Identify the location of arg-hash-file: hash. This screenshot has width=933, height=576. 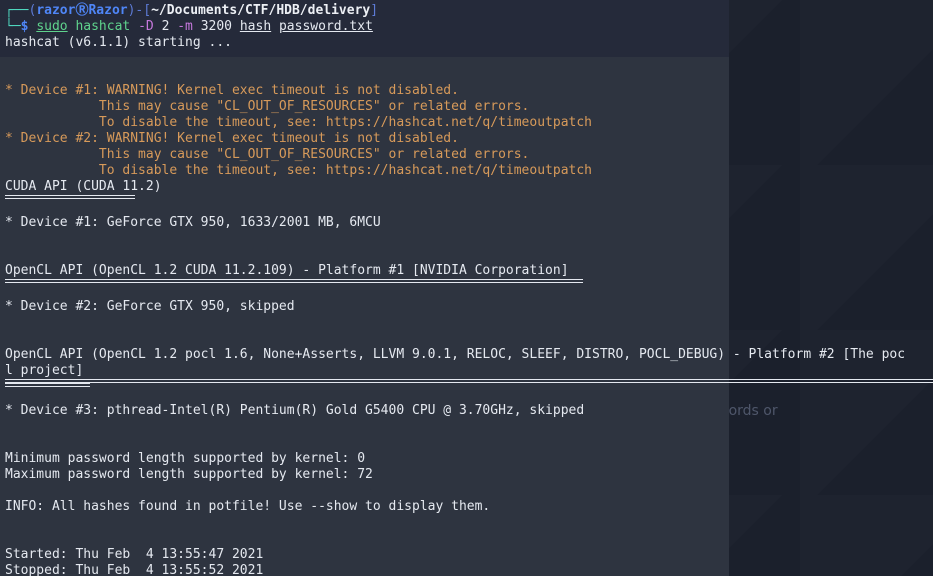
(255, 26).